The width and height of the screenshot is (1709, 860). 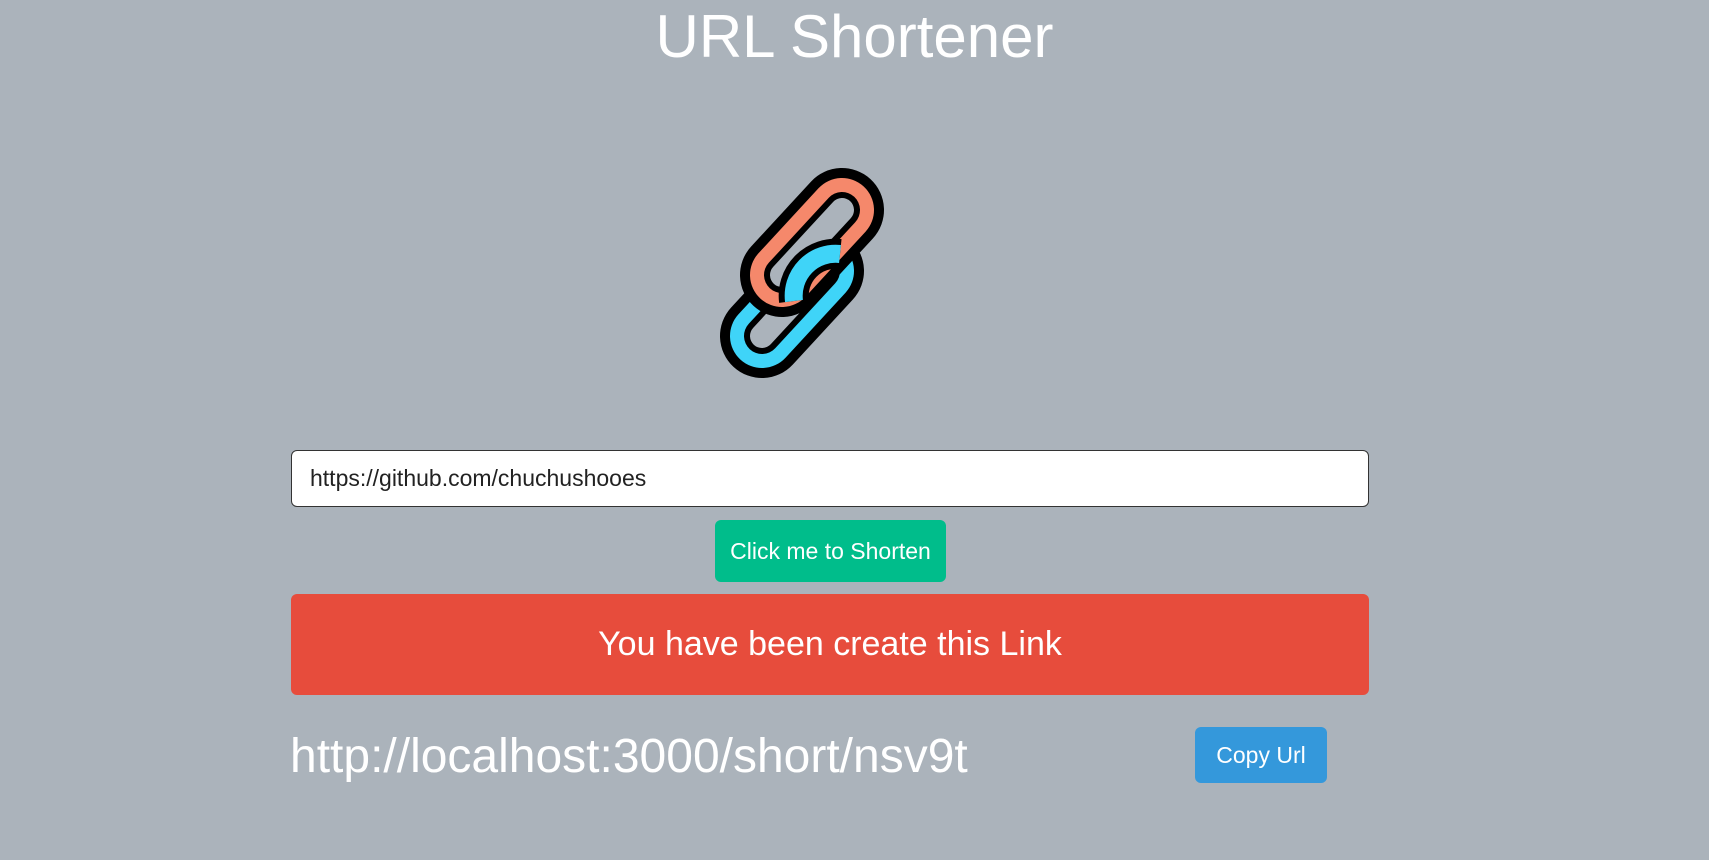 I want to click on shorten-button: Click me to Shorten, so click(x=830, y=551).